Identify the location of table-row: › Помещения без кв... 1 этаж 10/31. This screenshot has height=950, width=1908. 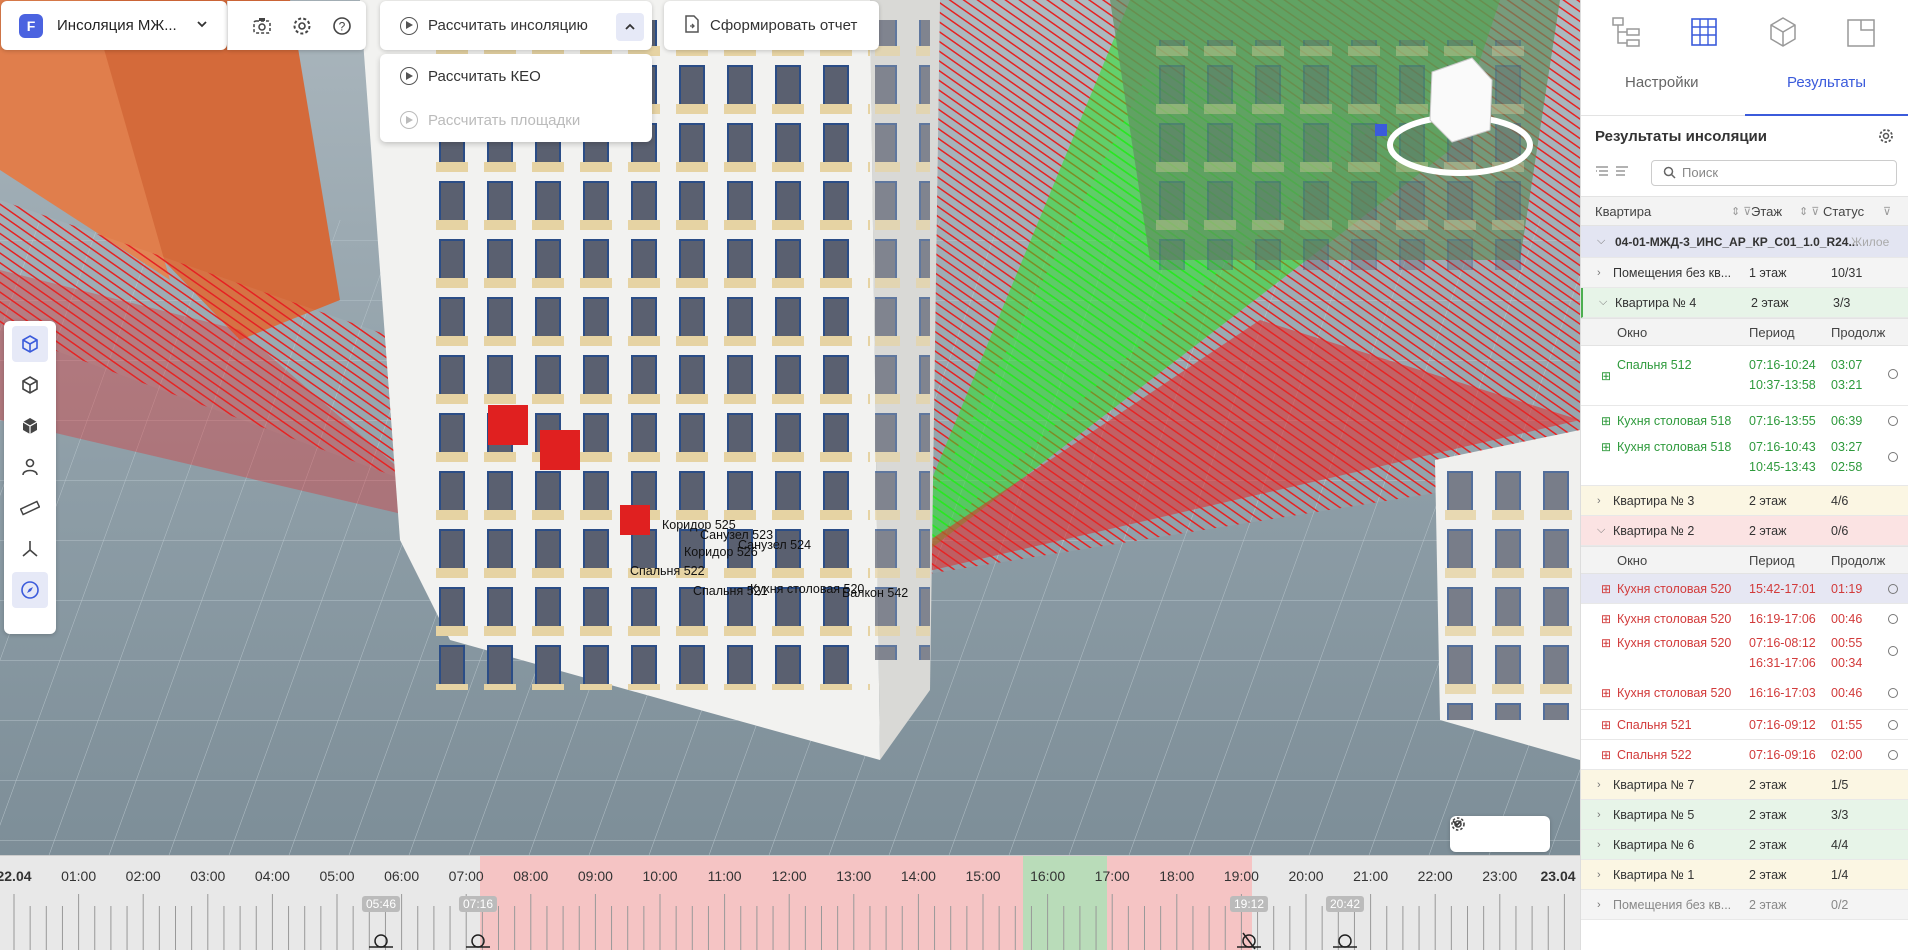
(1744, 273).